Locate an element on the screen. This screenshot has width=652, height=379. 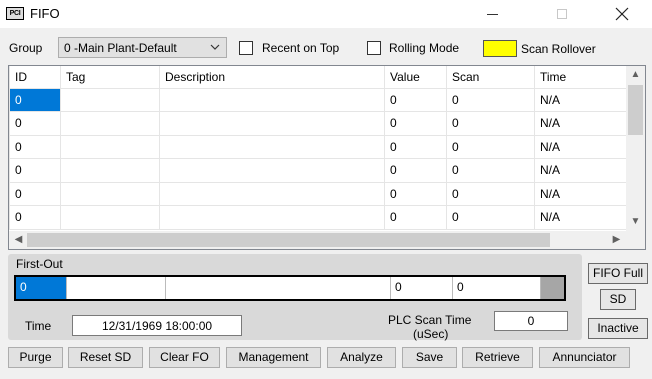
maximize-icon is located at coordinates (562, 14).